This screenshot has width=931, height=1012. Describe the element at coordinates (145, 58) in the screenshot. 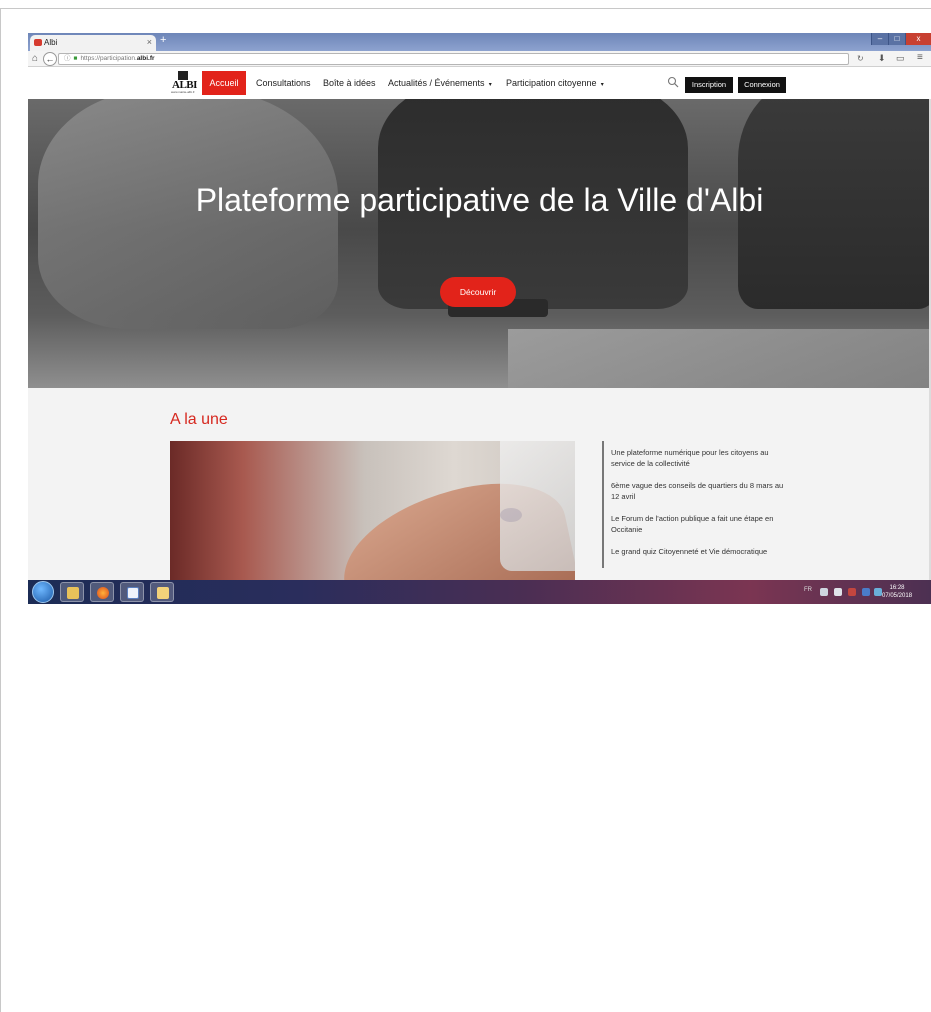

I see `url-domain: albi.fr` at that location.